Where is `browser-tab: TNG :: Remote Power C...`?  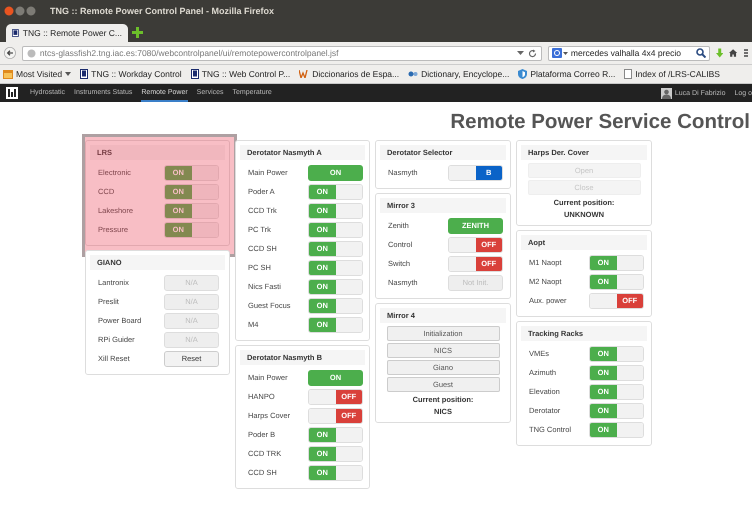
browser-tab: TNG :: Remote Power C... is located at coordinates (67, 33).